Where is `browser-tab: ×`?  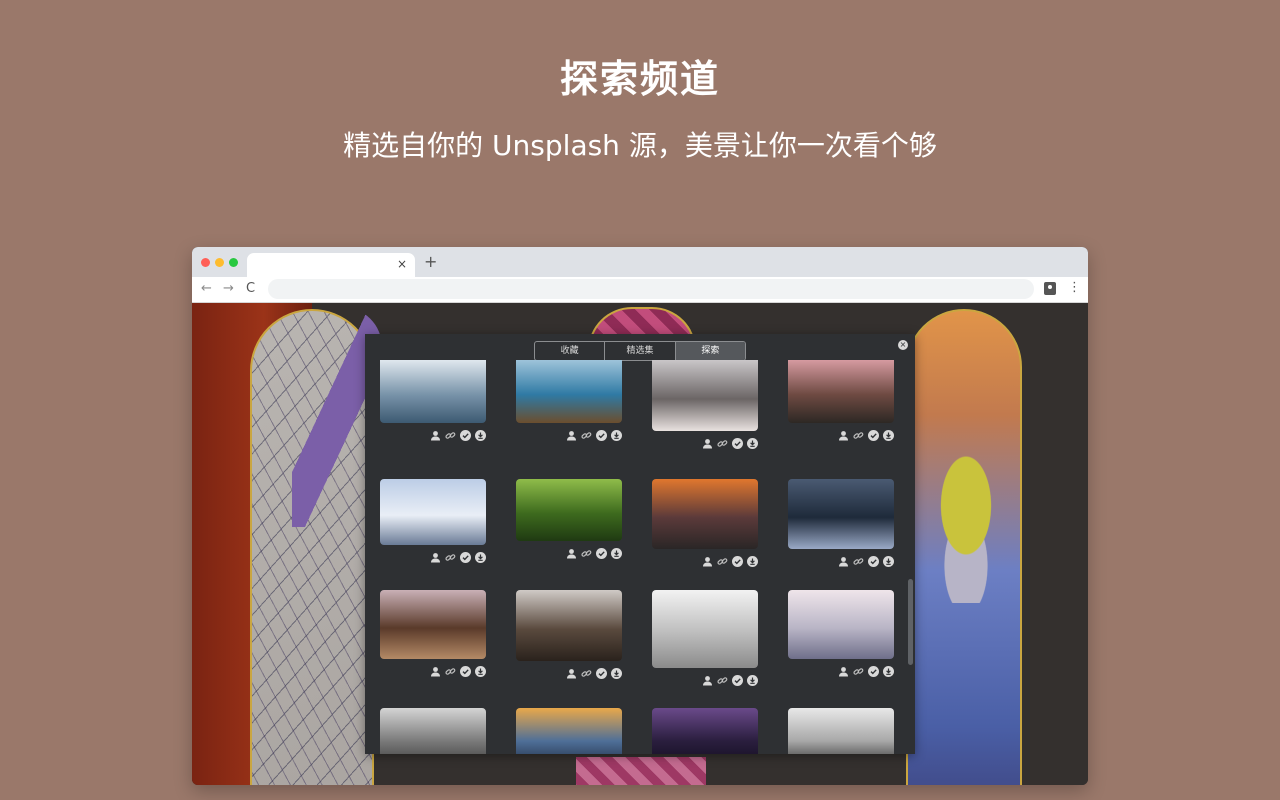
browser-tab: × is located at coordinates (331, 265).